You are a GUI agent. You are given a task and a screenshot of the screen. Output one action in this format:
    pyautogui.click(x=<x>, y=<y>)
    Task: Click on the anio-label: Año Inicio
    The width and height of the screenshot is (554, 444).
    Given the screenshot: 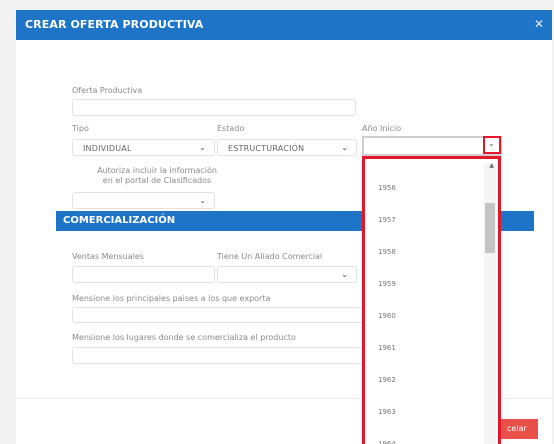 What is the action you would take?
    pyautogui.click(x=382, y=128)
    